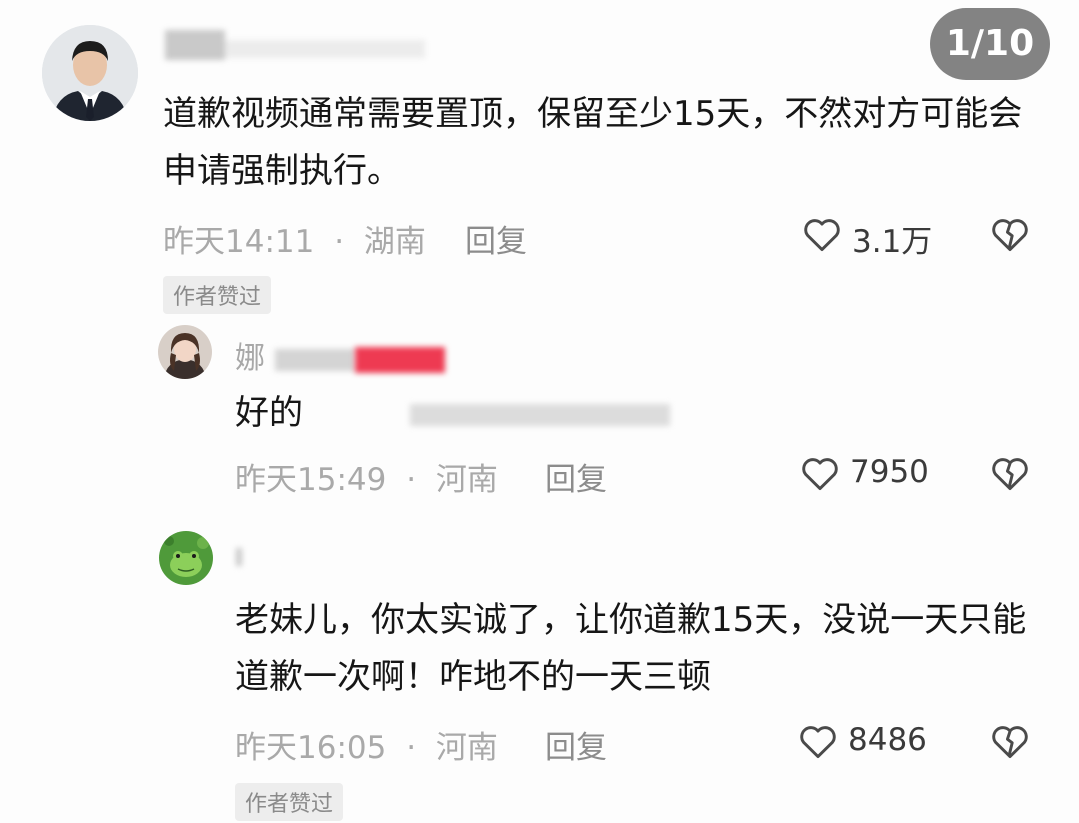 Image resolution: width=1079 pixels, height=823 pixels. I want to click on comment-meta: 昨天14:11 · 湖南, so click(294, 238).